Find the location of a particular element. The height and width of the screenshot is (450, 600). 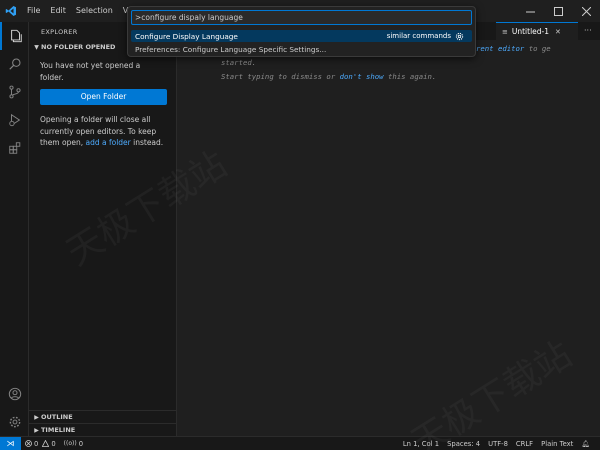

open-folder-button: Open Folder is located at coordinates (103, 97).